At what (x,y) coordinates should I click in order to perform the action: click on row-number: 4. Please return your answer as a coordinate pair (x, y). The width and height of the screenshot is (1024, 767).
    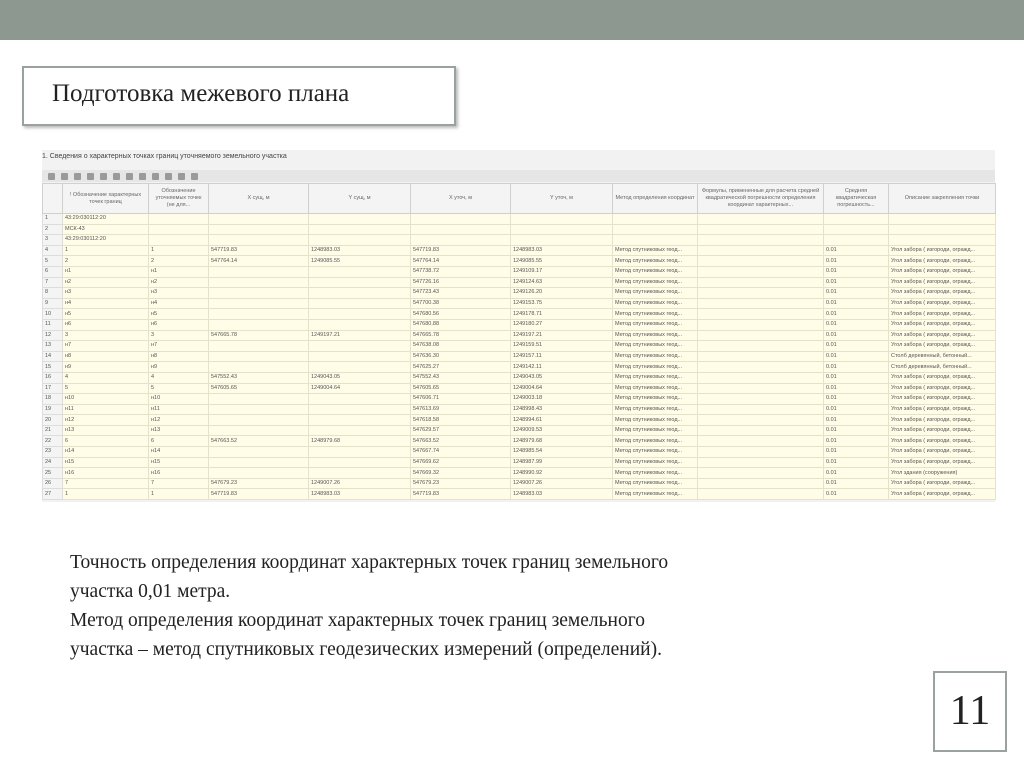
    Looking at the image, I should click on (52, 250).